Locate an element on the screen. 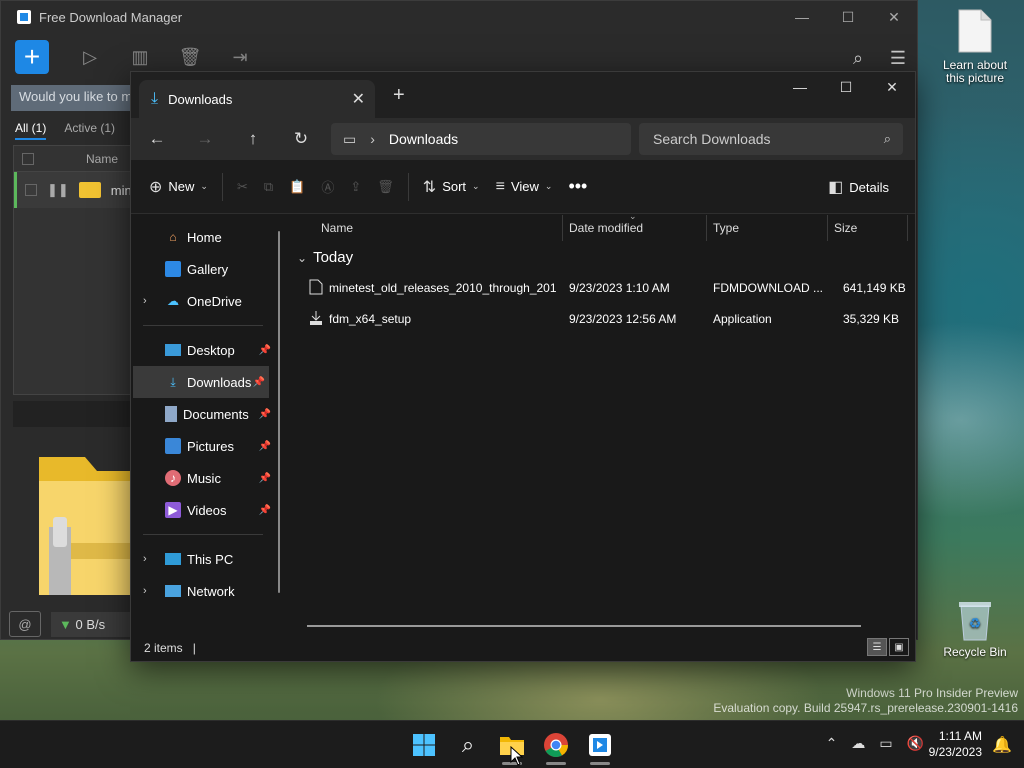  tab-all: All (1) is located at coordinates (31, 130).